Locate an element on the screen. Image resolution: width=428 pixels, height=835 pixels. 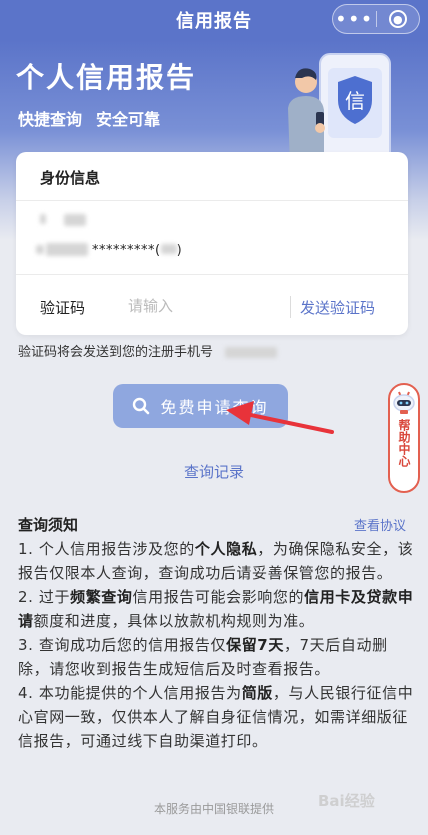
id-masked-text: *********( is located at coordinates (126, 250).